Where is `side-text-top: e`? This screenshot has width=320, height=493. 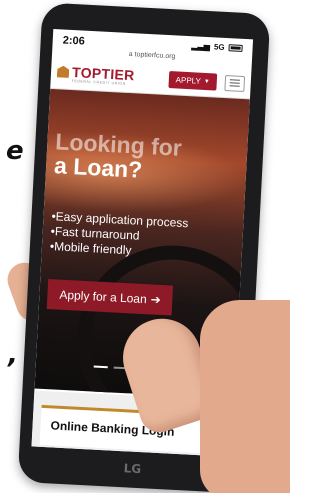
side-text-top: e is located at coordinates (15, 151).